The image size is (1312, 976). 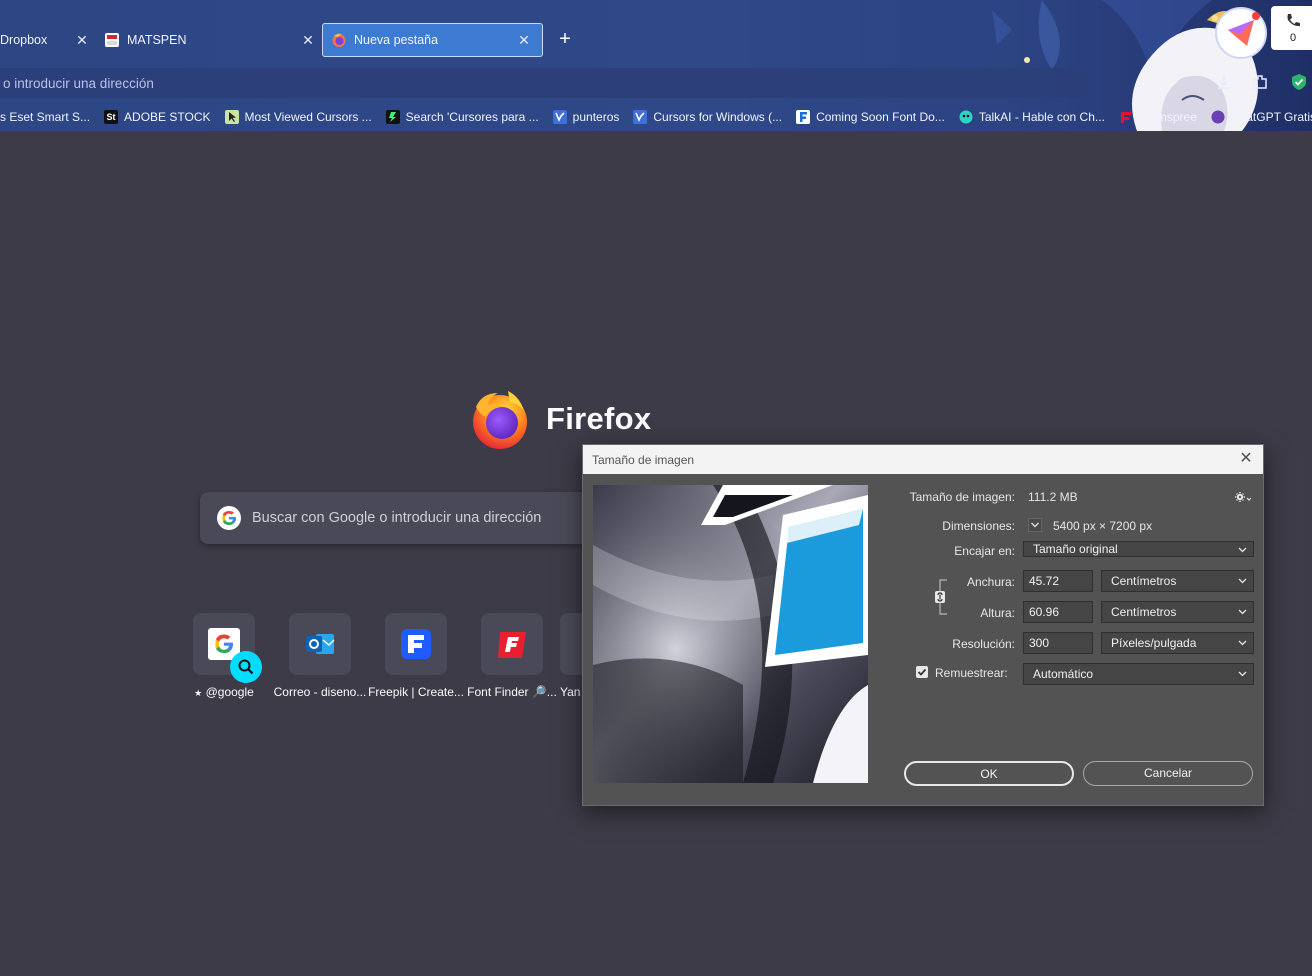 I want to click on fit-select-value: Tamaño original, so click(x=1075, y=549).